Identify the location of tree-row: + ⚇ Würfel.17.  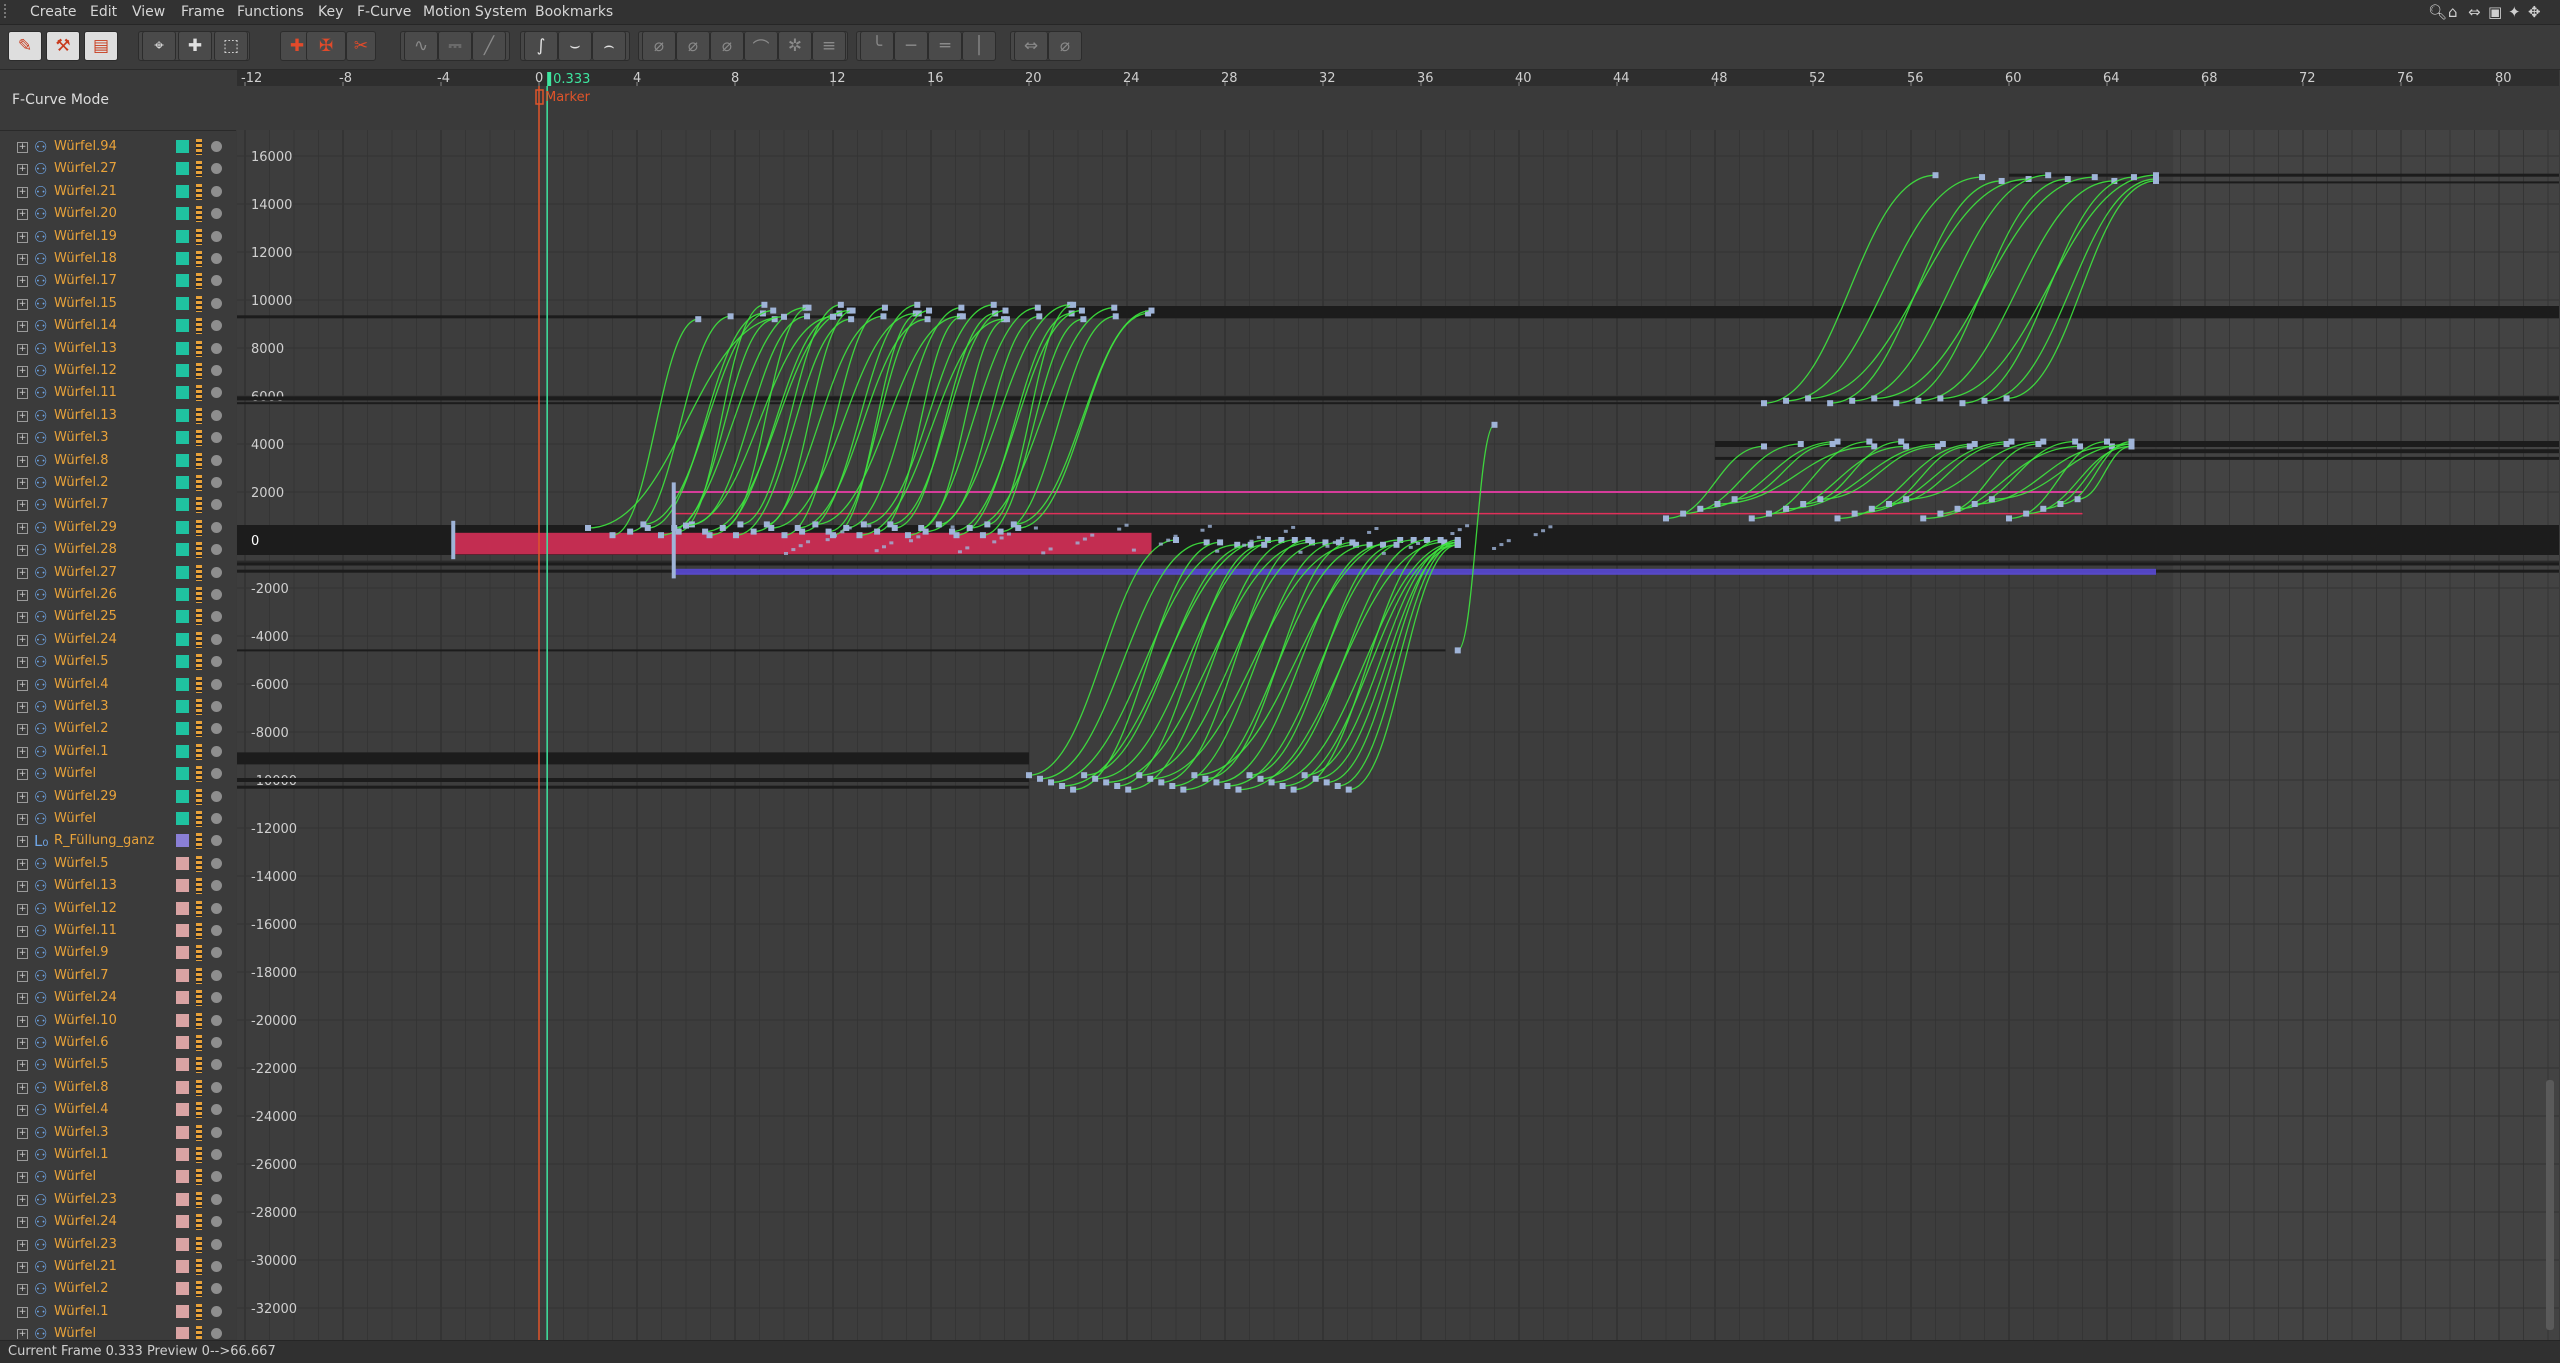
(118, 282).